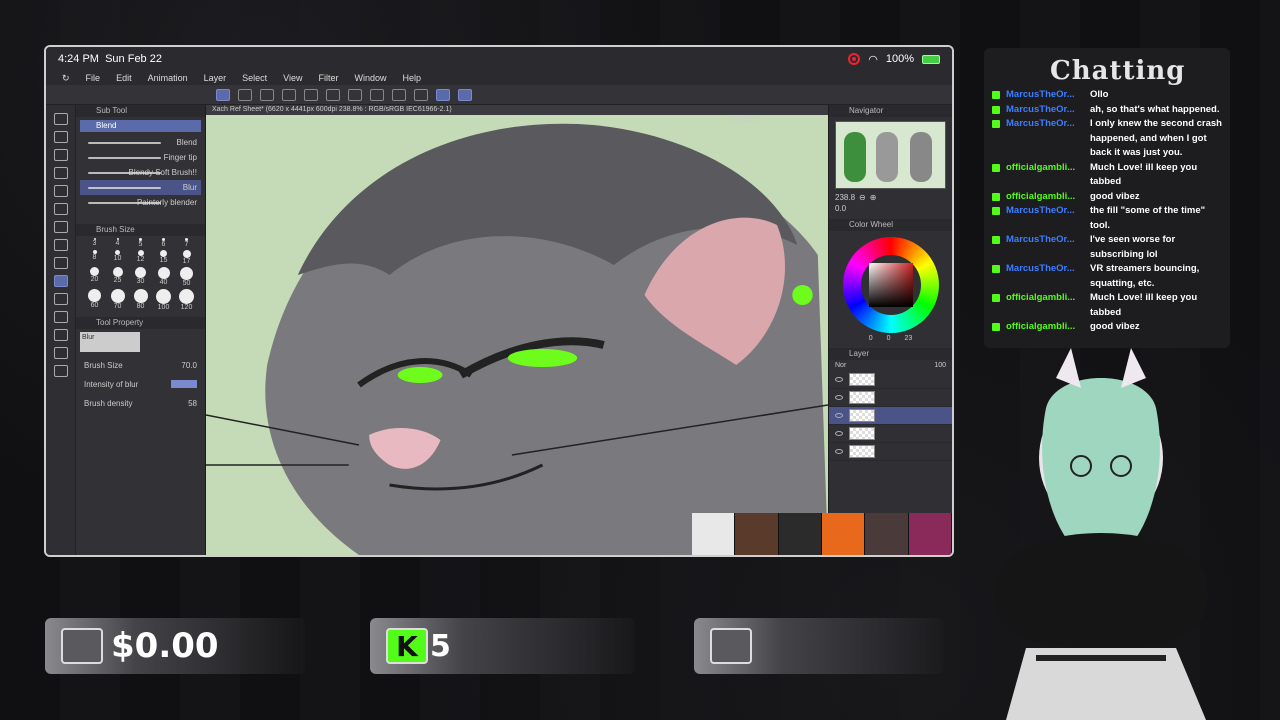 The image size is (1280, 720). Describe the element at coordinates (140, 383) in the screenshot. I see `intensity-row: Intensity of blur` at that location.